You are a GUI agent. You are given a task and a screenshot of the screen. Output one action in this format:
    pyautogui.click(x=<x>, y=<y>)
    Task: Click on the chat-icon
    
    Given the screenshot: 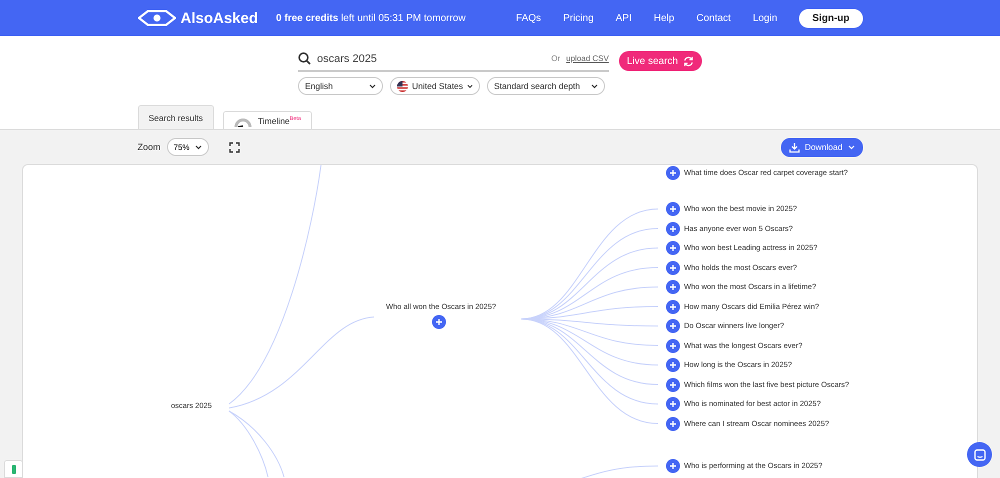 What is the action you would take?
    pyautogui.click(x=980, y=454)
    